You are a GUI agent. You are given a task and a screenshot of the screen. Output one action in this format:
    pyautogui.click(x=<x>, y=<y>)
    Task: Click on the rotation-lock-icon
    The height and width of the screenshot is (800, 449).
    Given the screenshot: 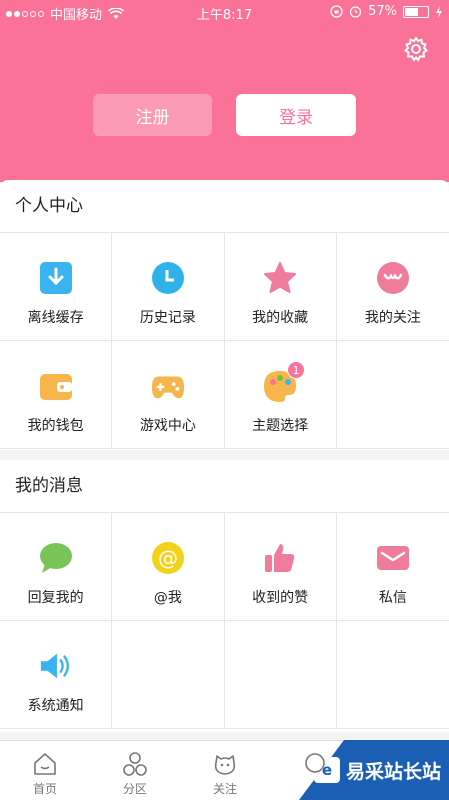 What is the action you would take?
    pyautogui.click(x=336, y=11)
    